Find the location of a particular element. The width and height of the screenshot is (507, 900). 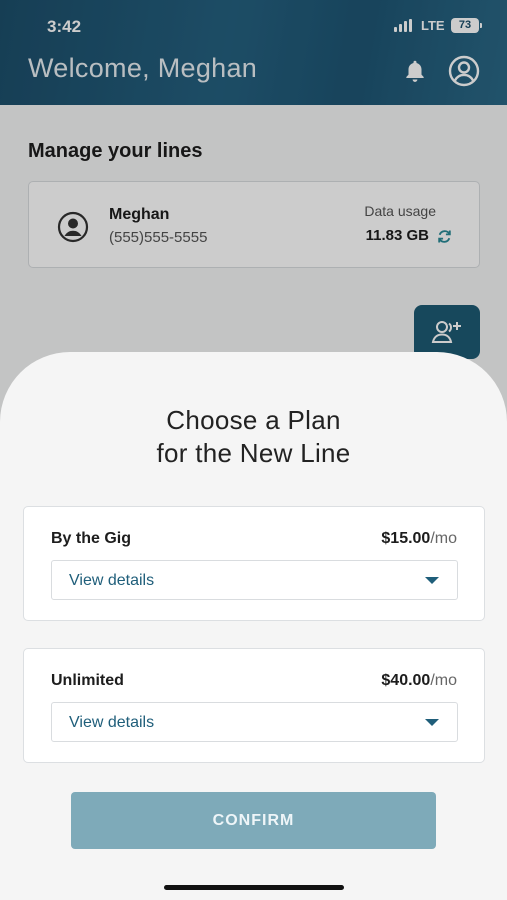

plan-price-amount: $40.00 is located at coordinates (406, 680).